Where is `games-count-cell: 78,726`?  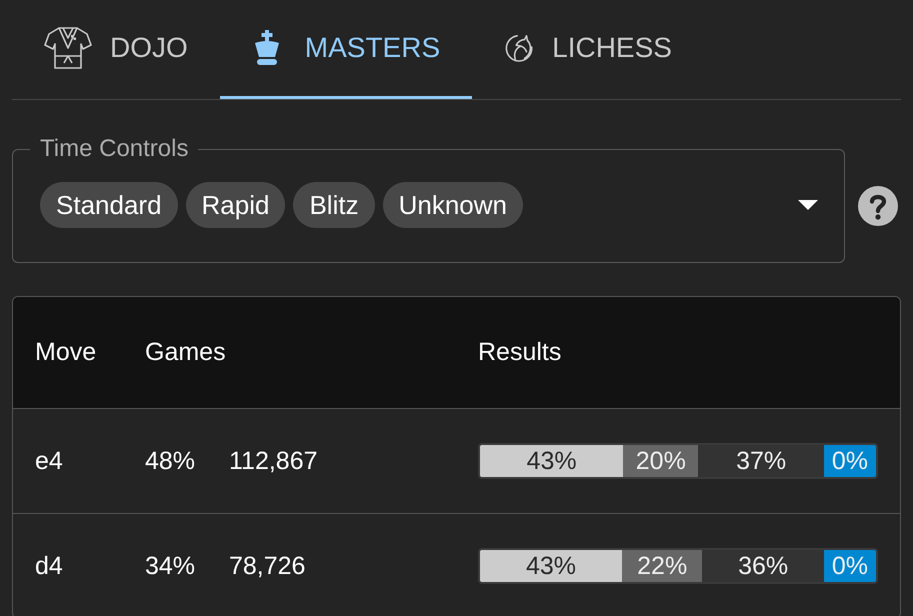 games-count-cell: 78,726 is located at coordinates (267, 566).